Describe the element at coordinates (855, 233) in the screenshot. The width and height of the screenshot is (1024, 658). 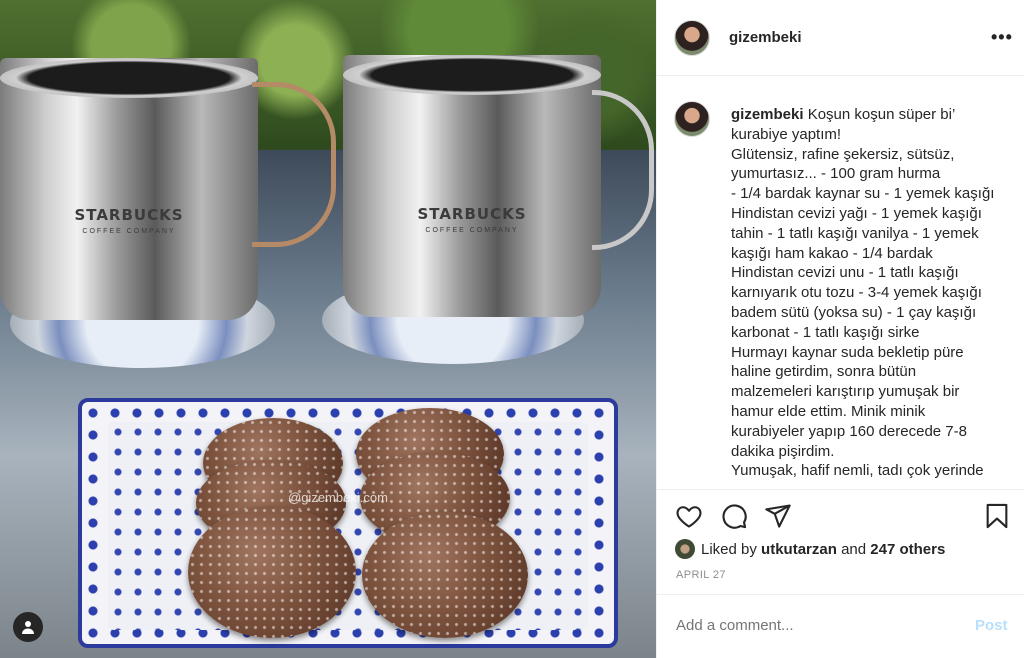
I see `caption-line: tahin - 1 tatlı kaşığı vanilya - 1 yemek` at that location.